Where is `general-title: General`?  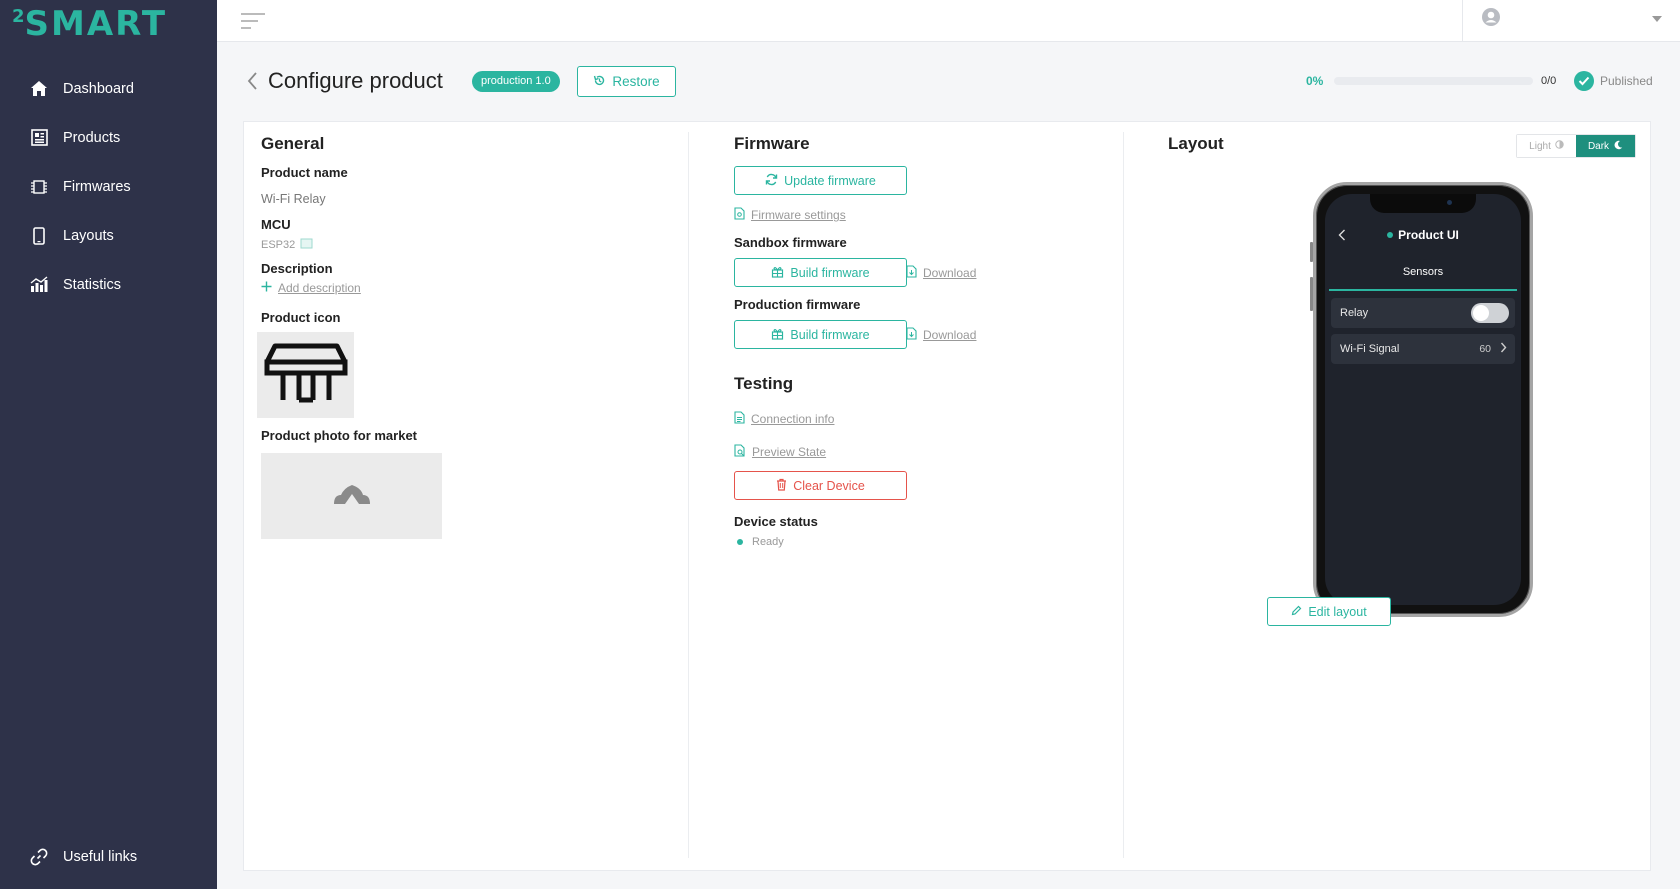 general-title: General is located at coordinates (293, 143).